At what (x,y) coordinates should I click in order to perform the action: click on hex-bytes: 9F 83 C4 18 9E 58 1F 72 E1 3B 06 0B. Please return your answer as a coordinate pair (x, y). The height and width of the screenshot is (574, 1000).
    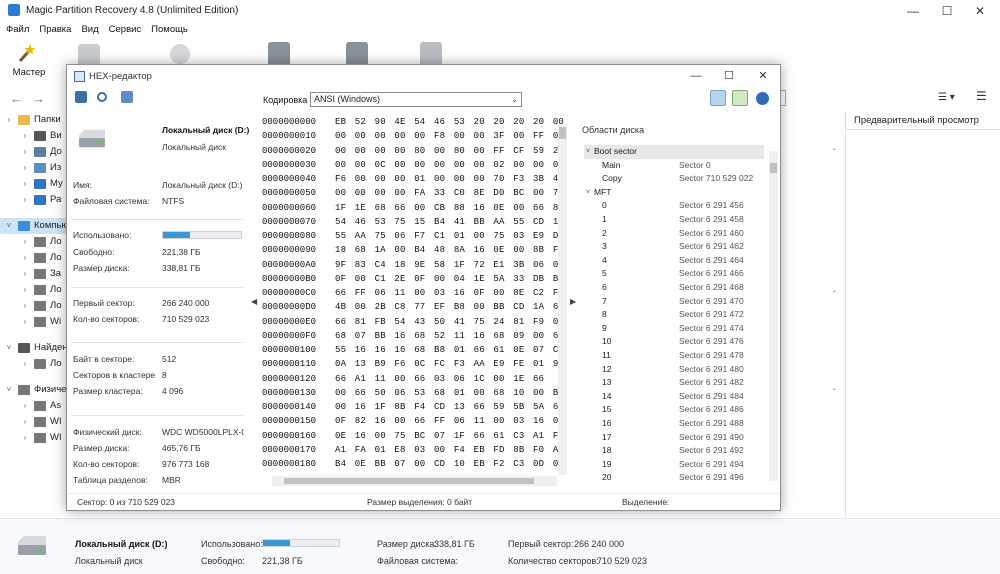
    Looking at the image, I should click on (449, 265).